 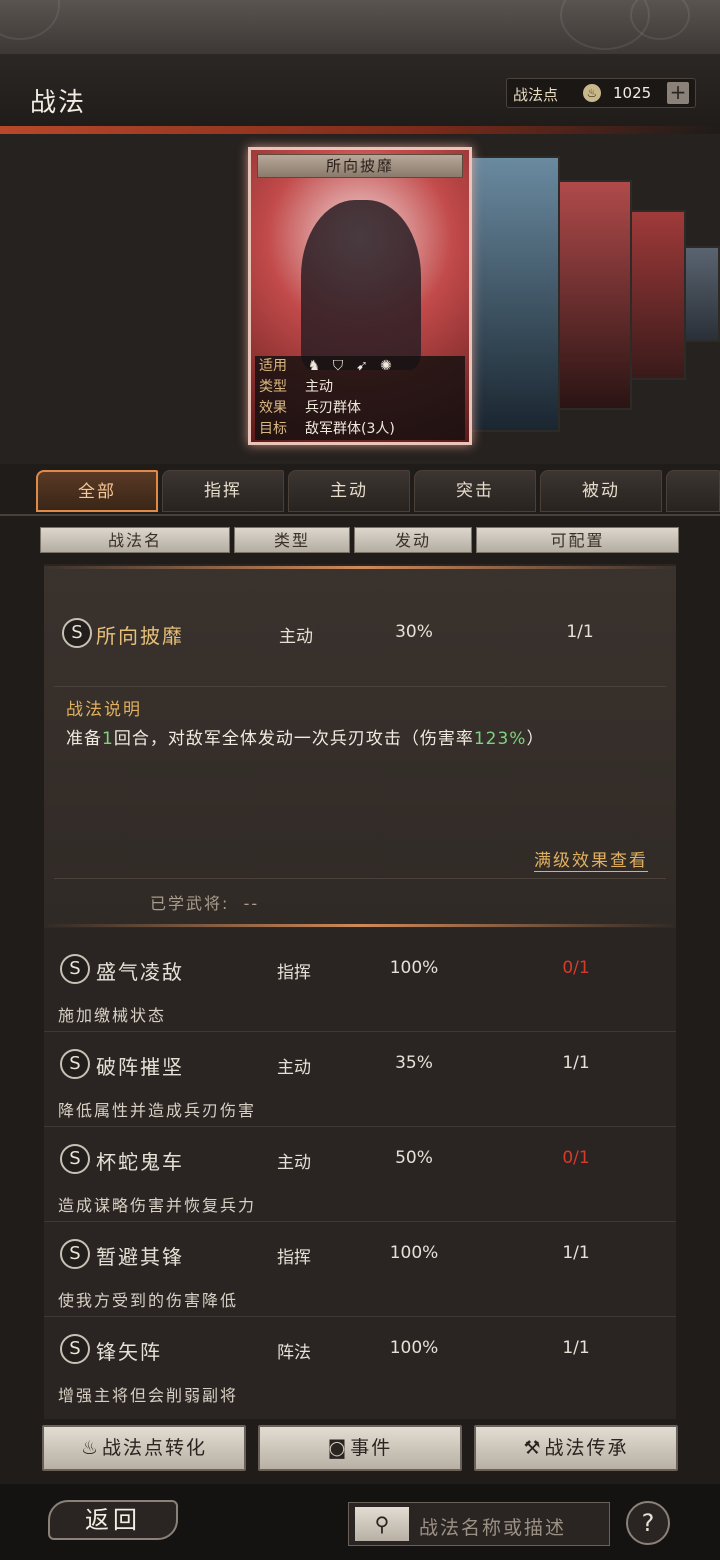 What do you see at coordinates (360, 130) in the screenshot?
I see `header-accent-line` at bounding box center [360, 130].